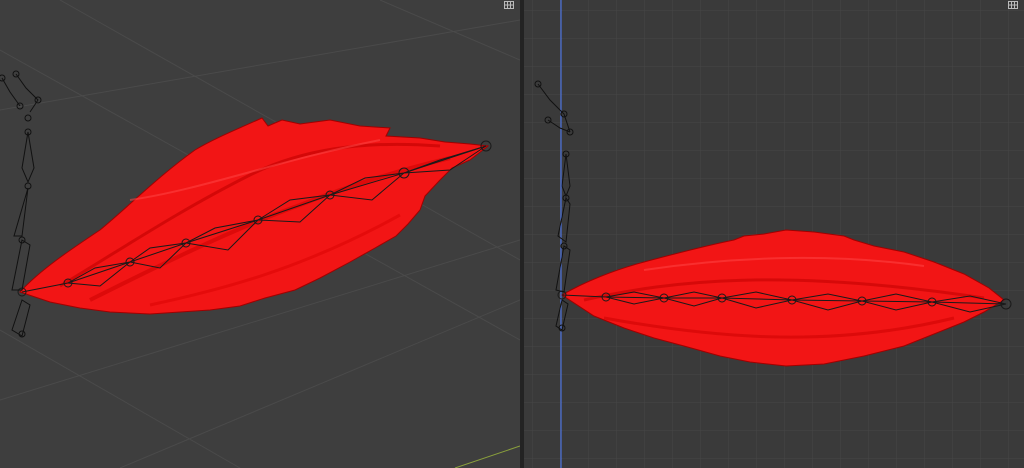  Describe the element at coordinates (487, 456) in the screenshot. I see `x-axis-line` at that location.